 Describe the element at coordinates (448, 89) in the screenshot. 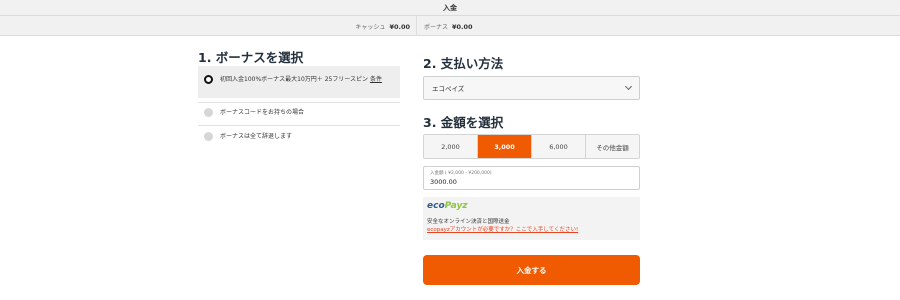

I see `payment-method-value: エコペイズ` at that location.